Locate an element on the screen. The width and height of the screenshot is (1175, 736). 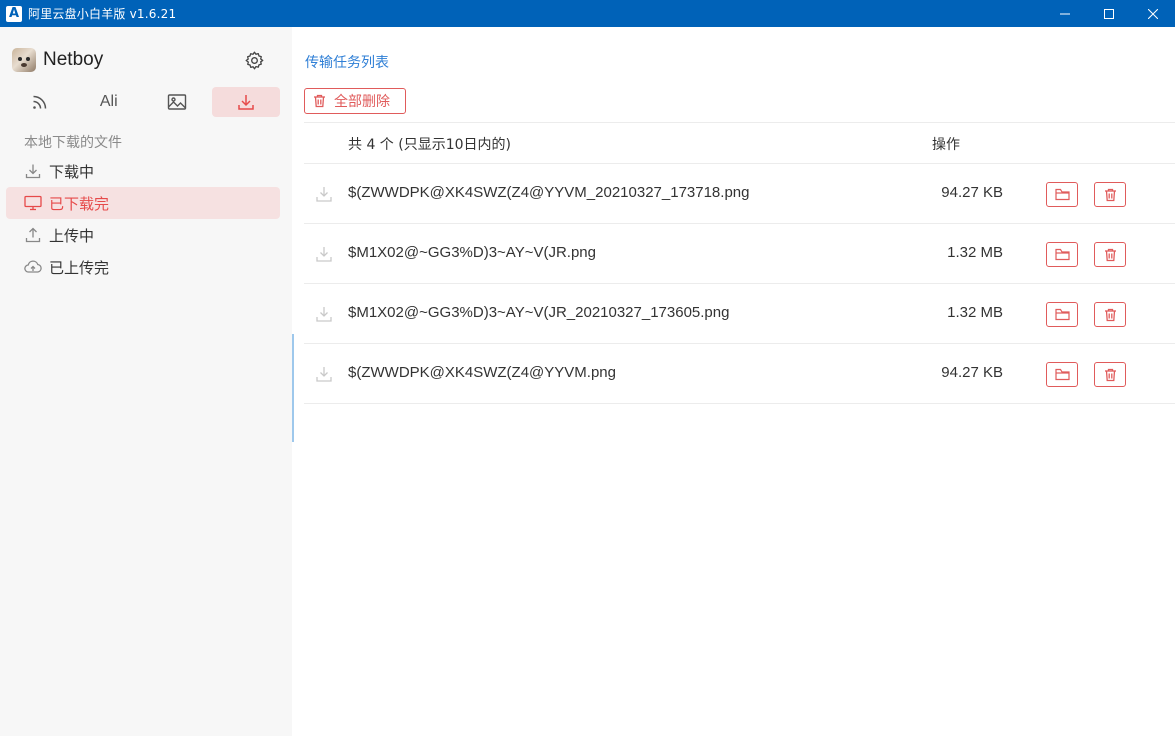
user-brand: Netboy is located at coordinates (57, 60).